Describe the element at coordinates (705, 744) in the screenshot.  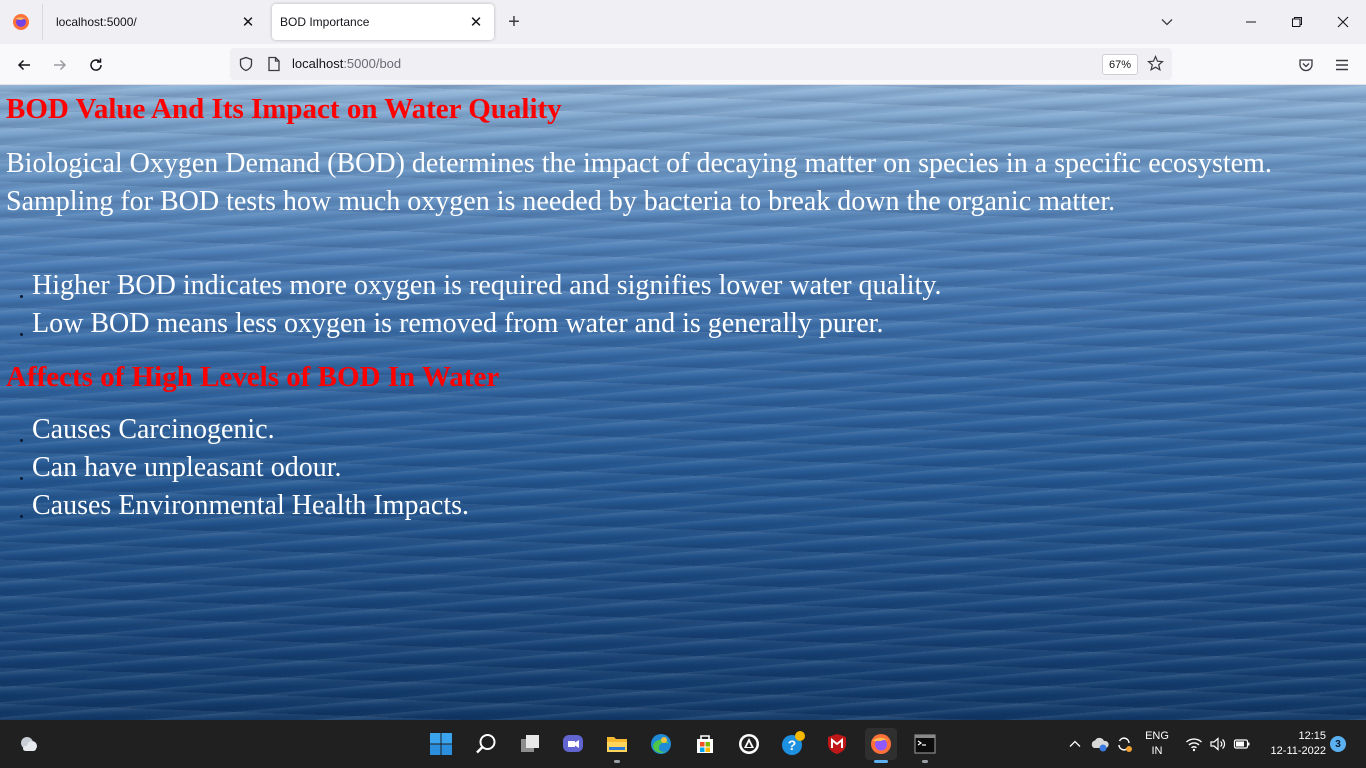
I see `store-icon` at that location.